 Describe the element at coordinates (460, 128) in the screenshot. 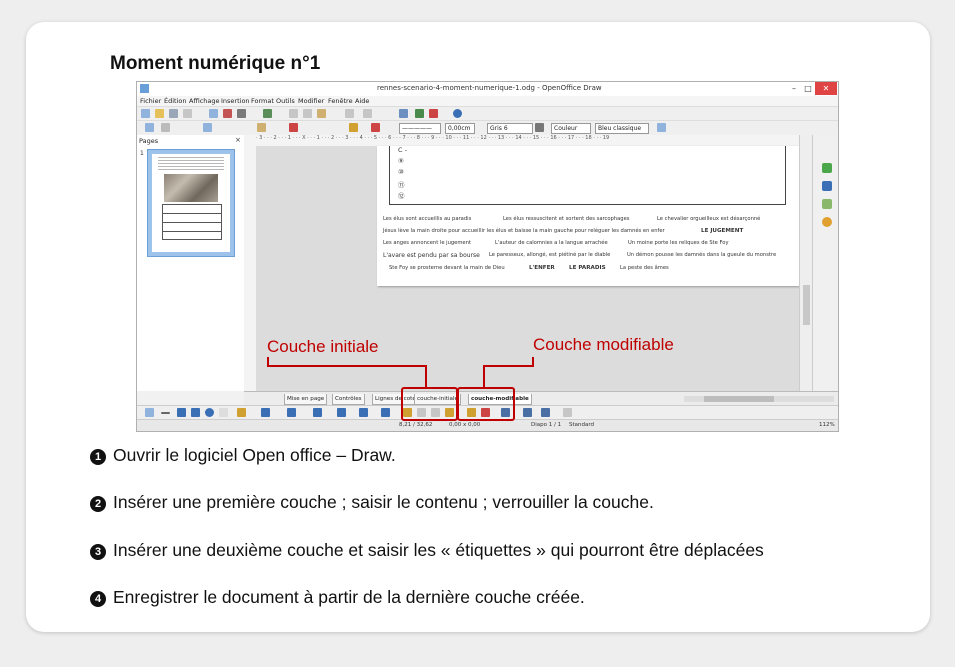

I see `line-width-field: 0,00cm` at that location.